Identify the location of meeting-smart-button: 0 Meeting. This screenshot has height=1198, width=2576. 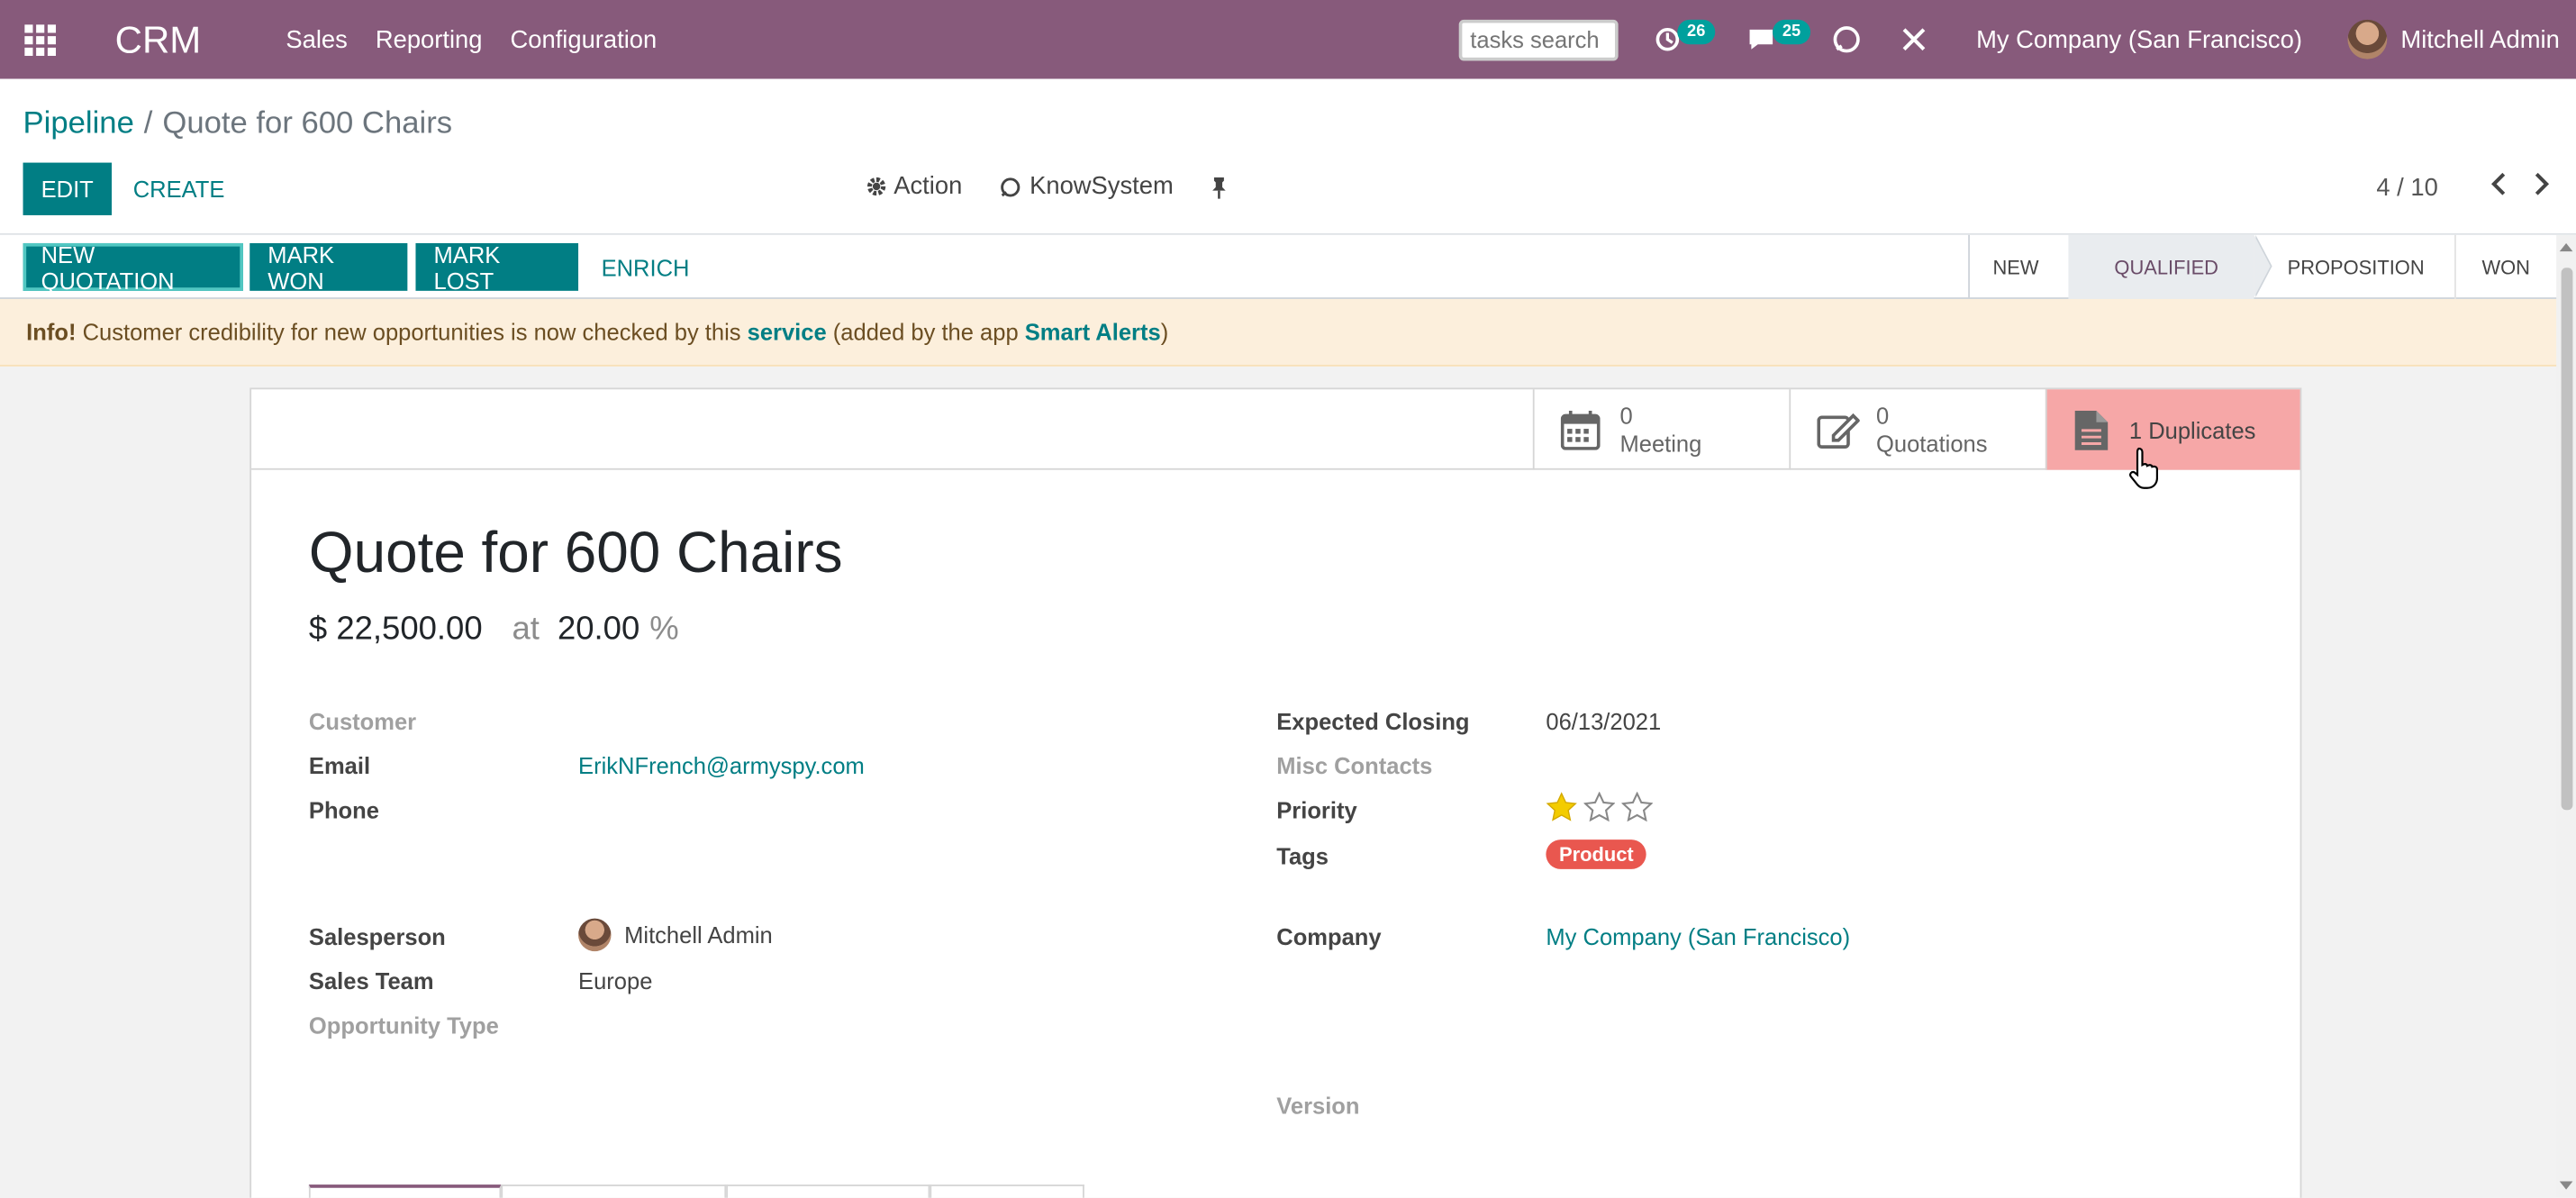
(1661, 429).